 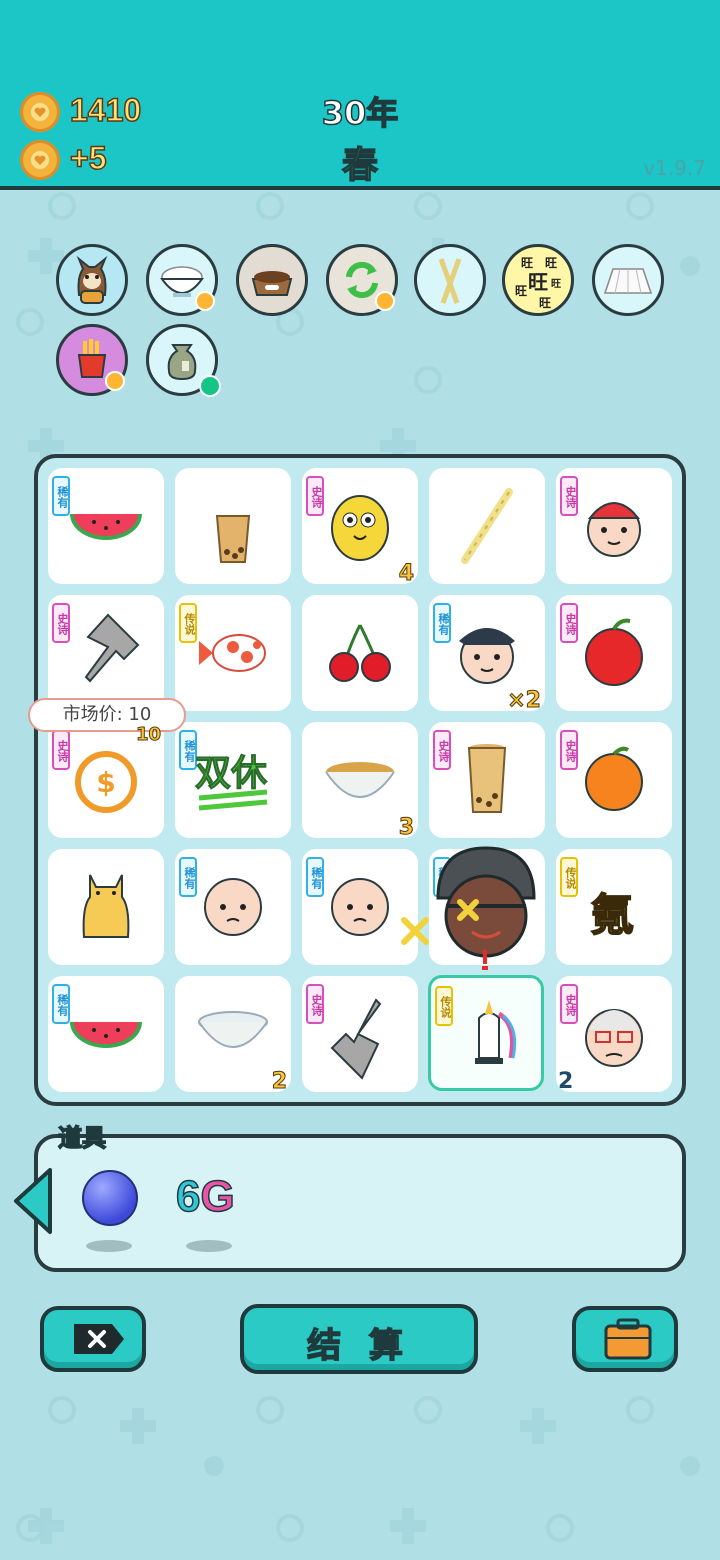 I want to click on briefcase-button, so click(x=625, y=1339).